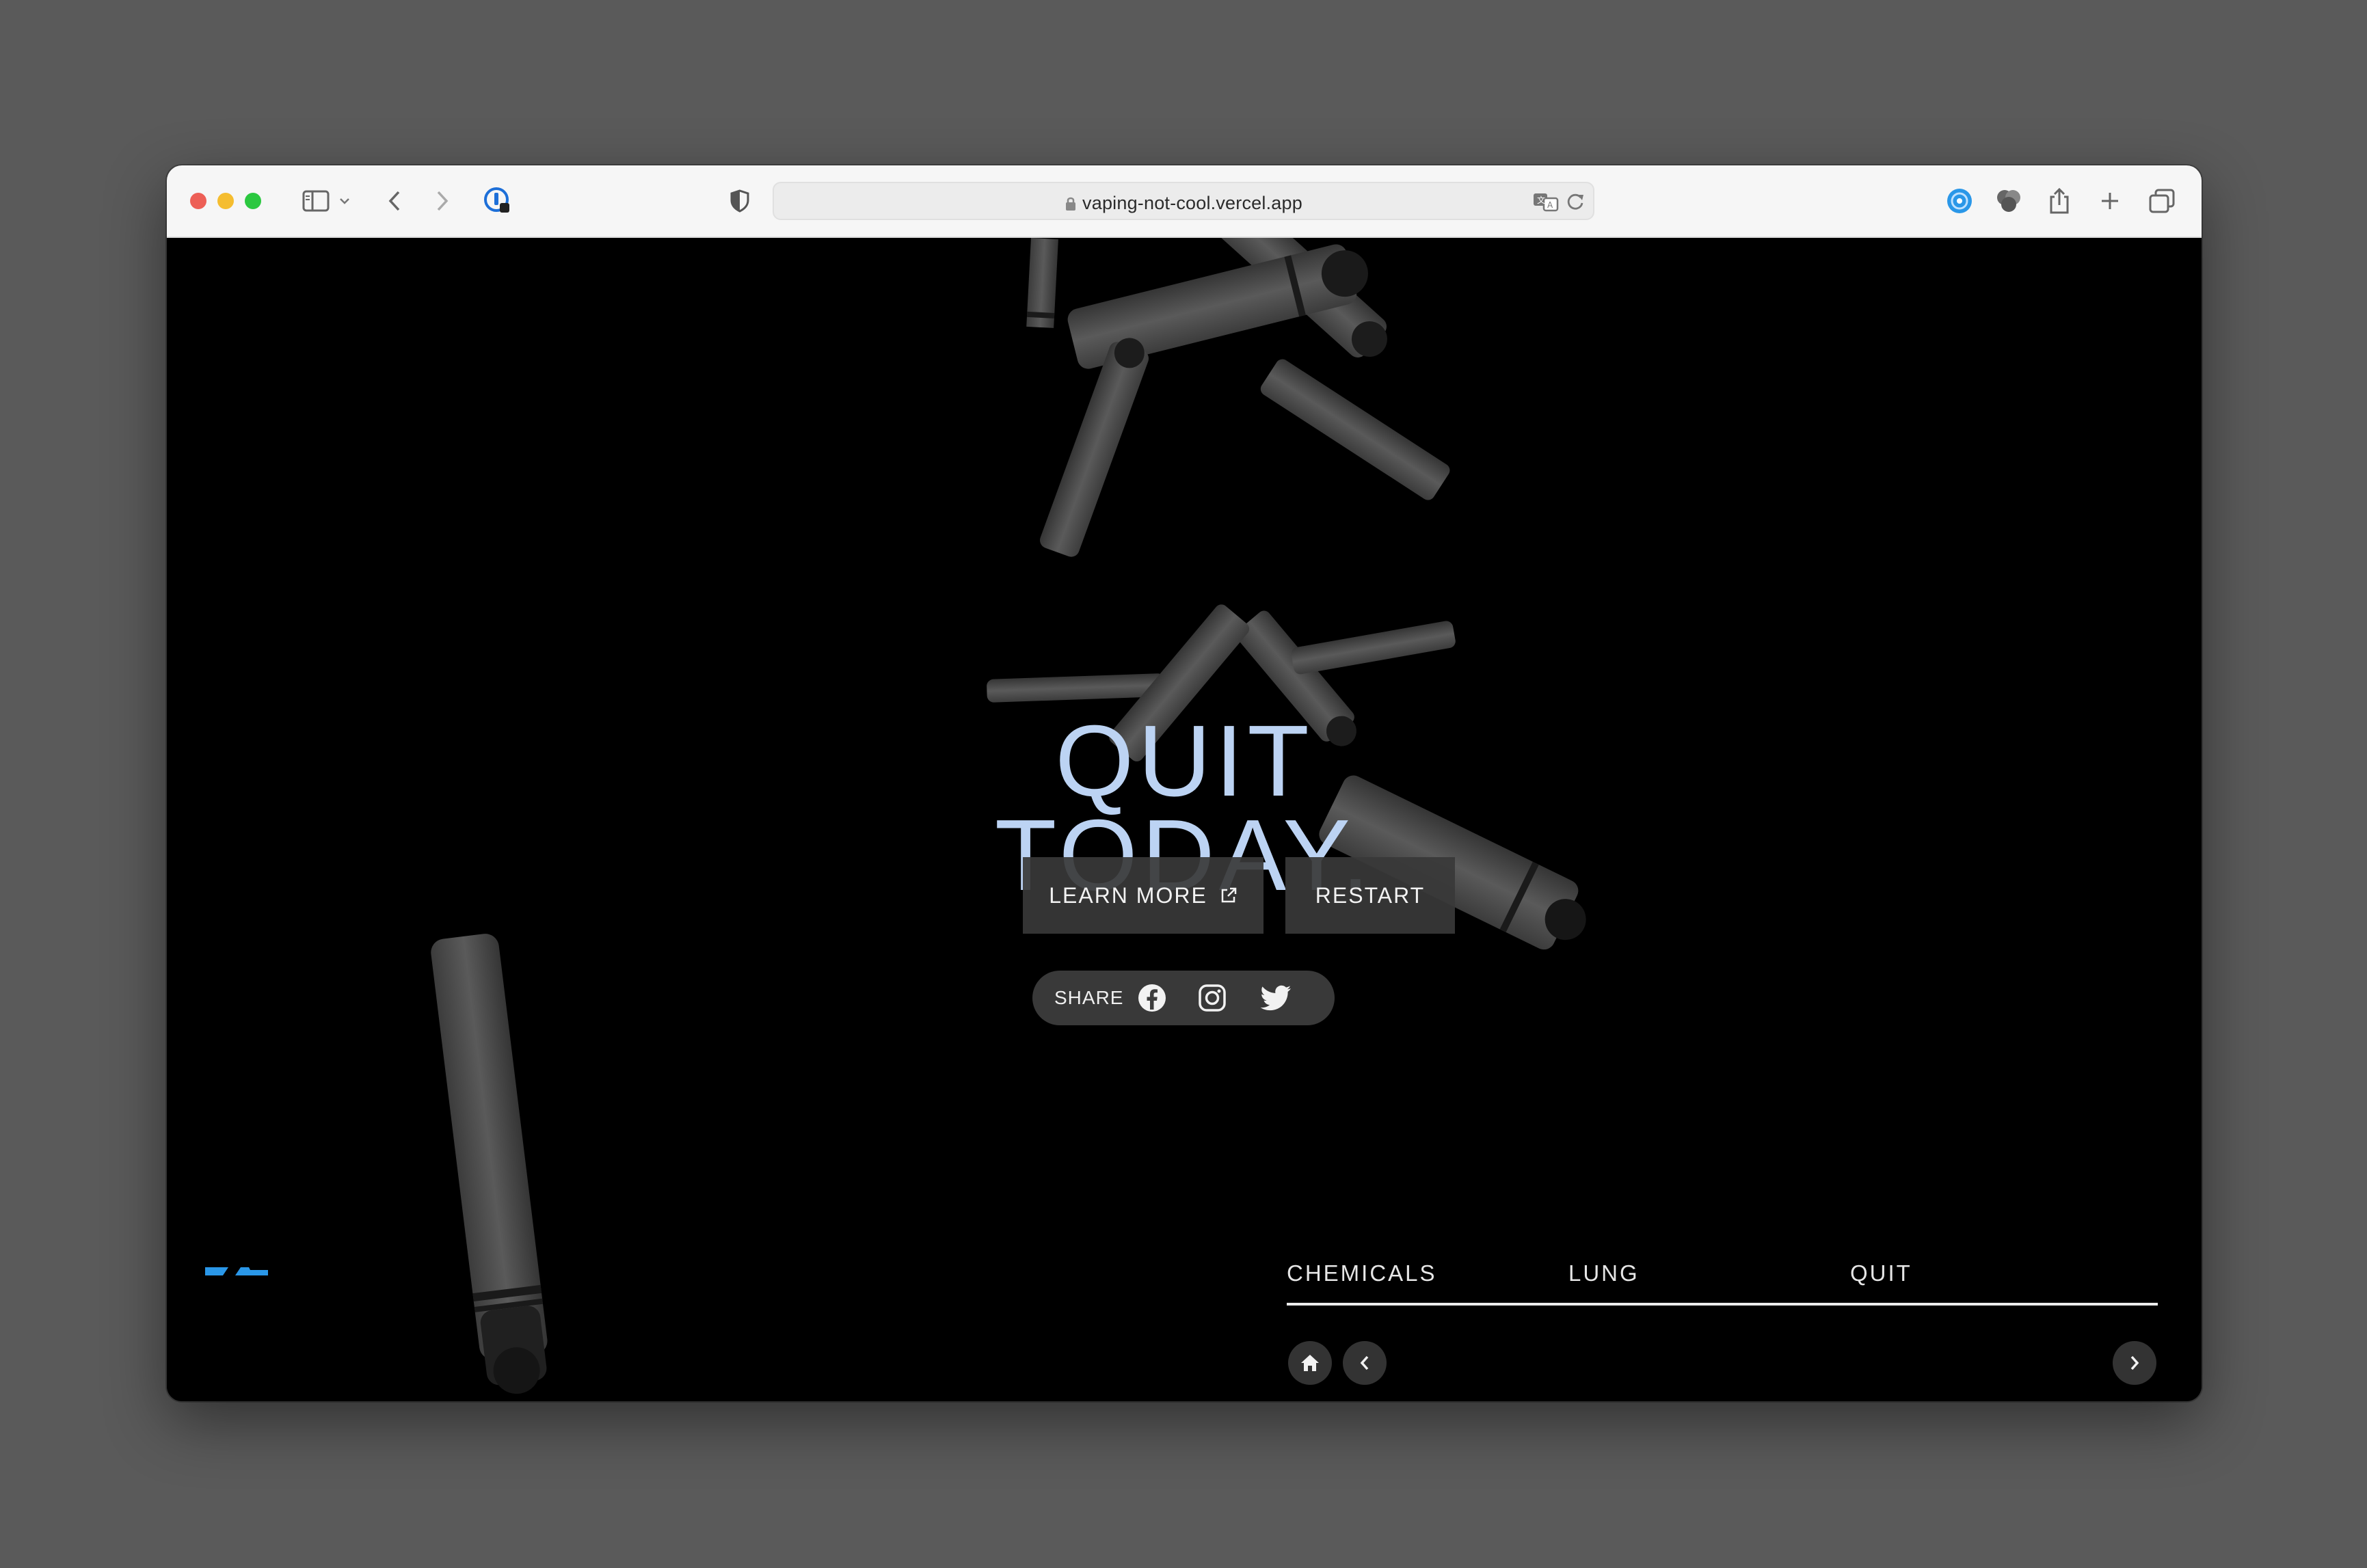 Image resolution: width=2367 pixels, height=1568 pixels. I want to click on new-tab-icon, so click(2110, 201).